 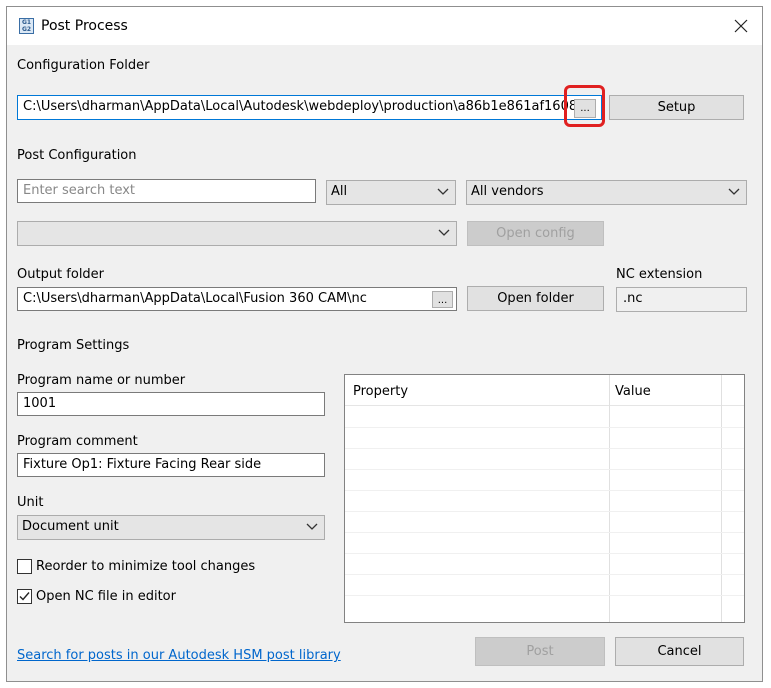 I want to click on unit-label: Unit, so click(x=30, y=502).